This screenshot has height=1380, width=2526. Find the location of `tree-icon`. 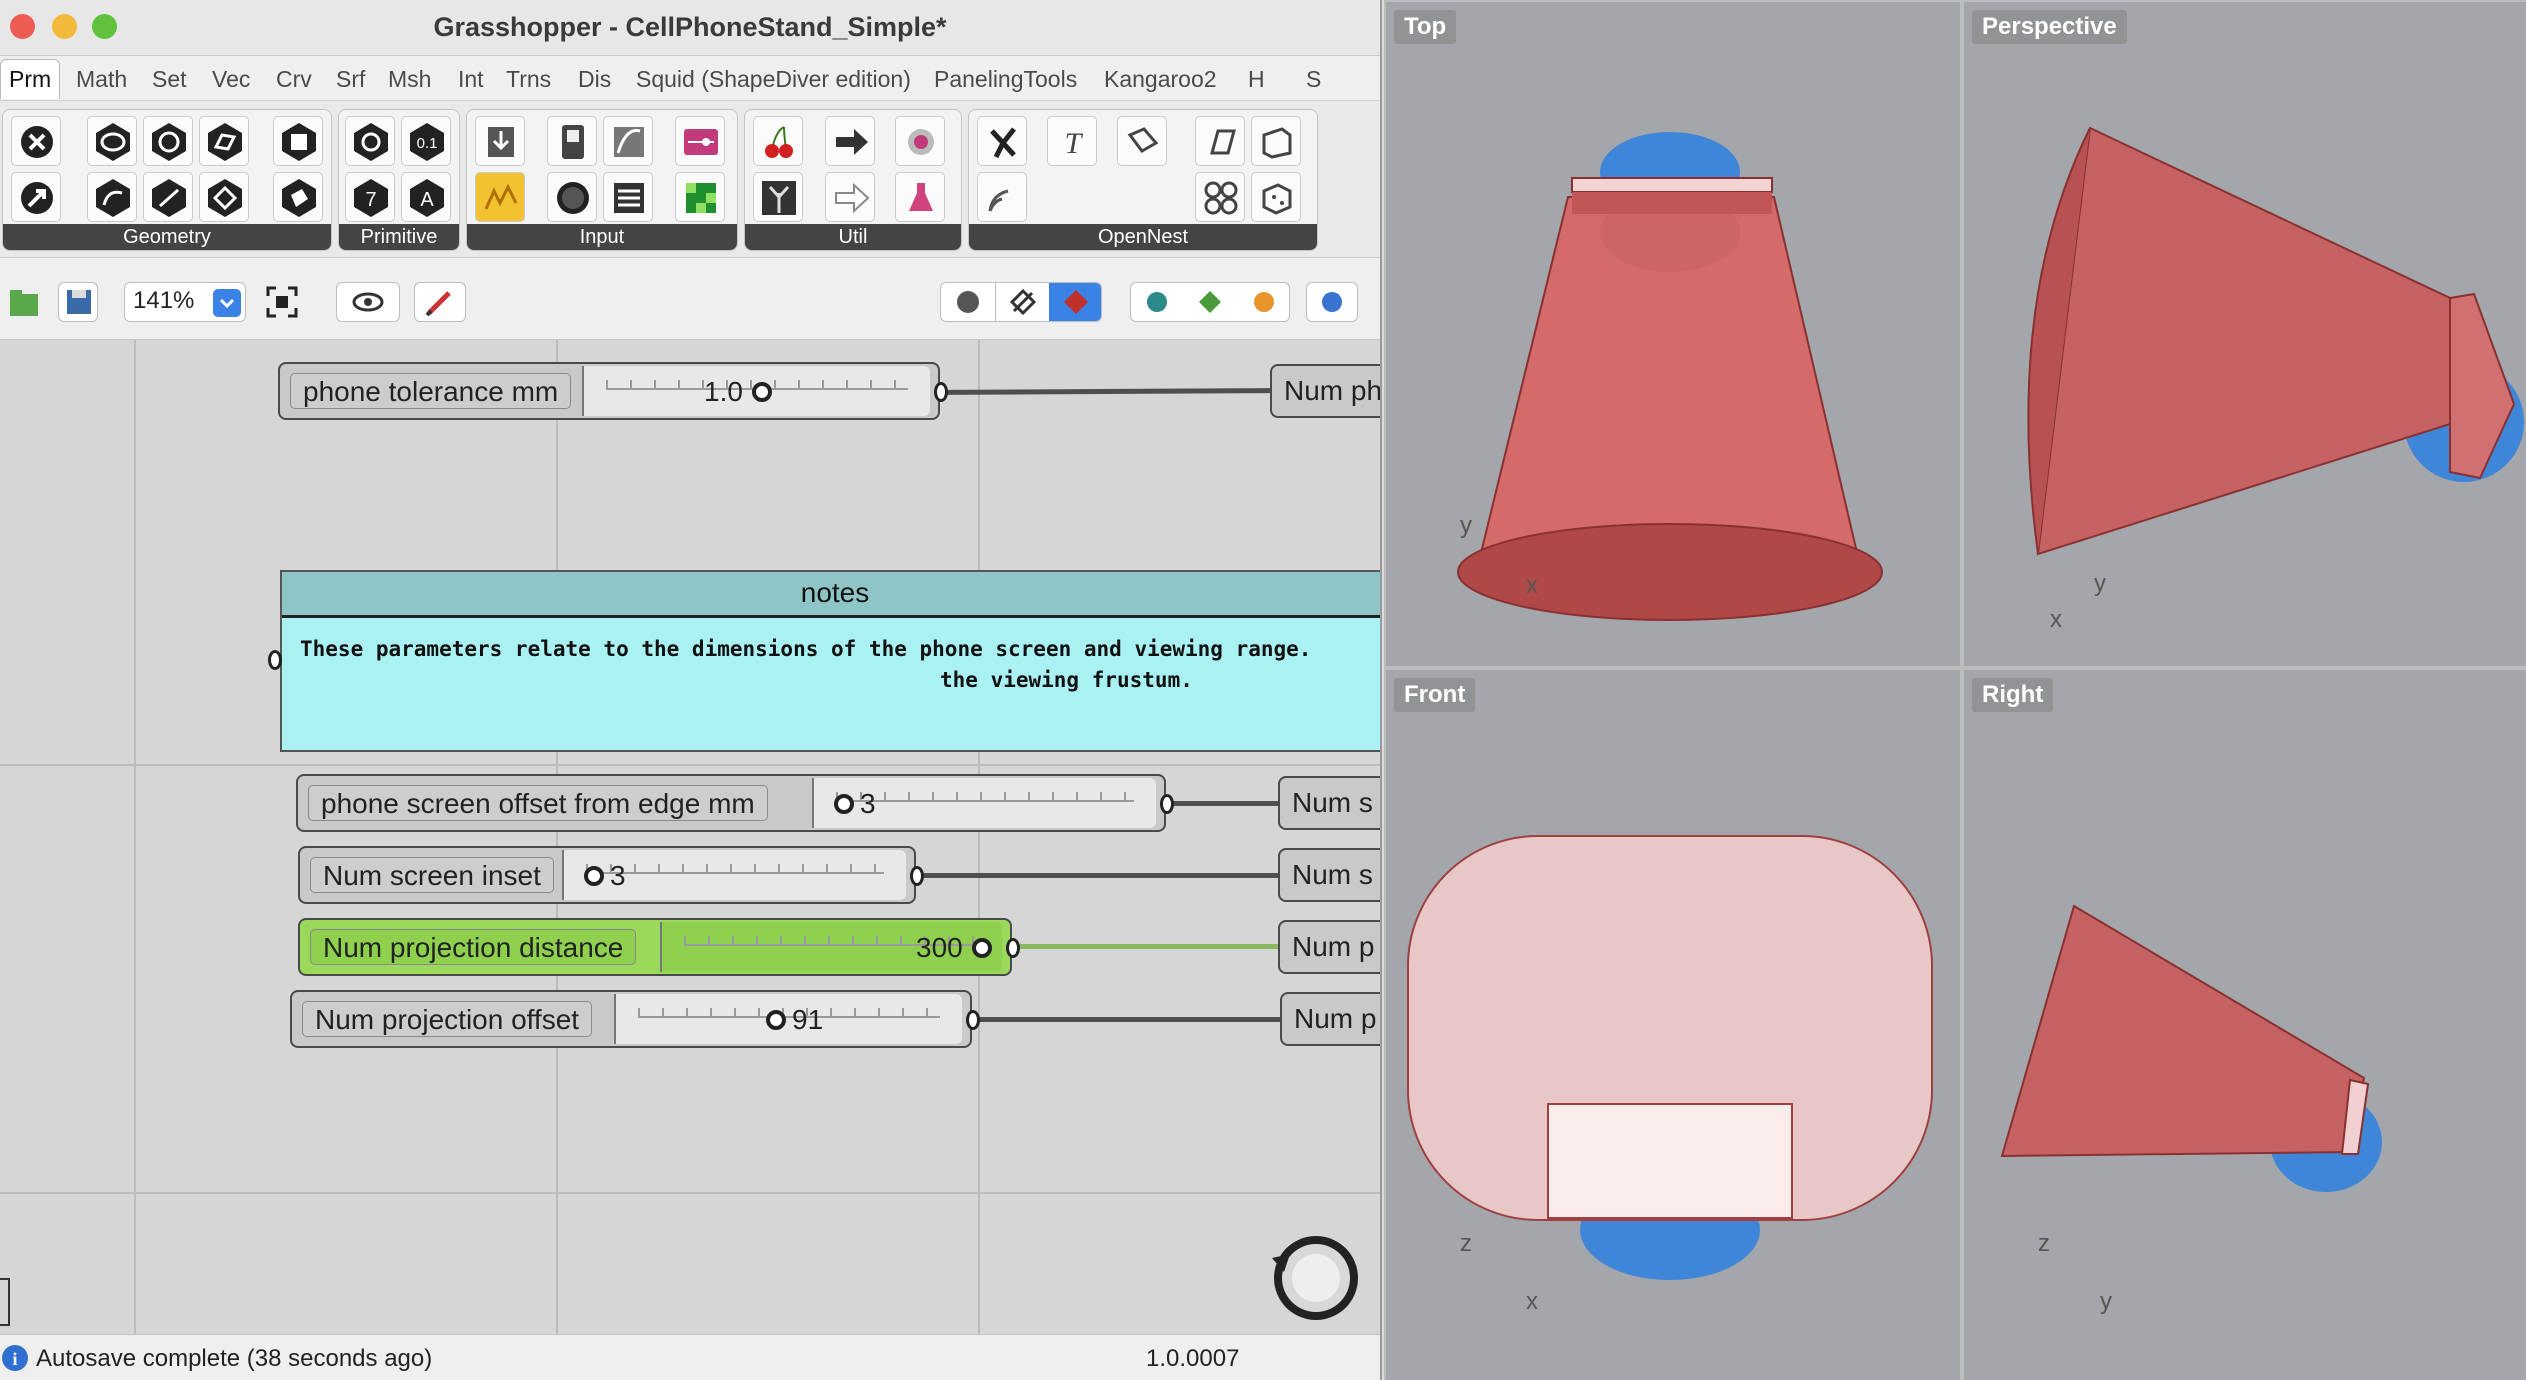

tree-icon is located at coordinates (778, 197).